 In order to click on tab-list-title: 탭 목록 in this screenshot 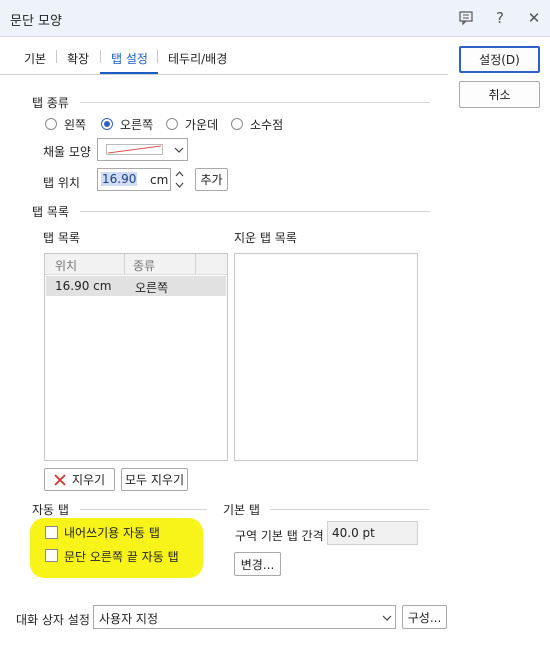, I will do `click(50, 212)`.